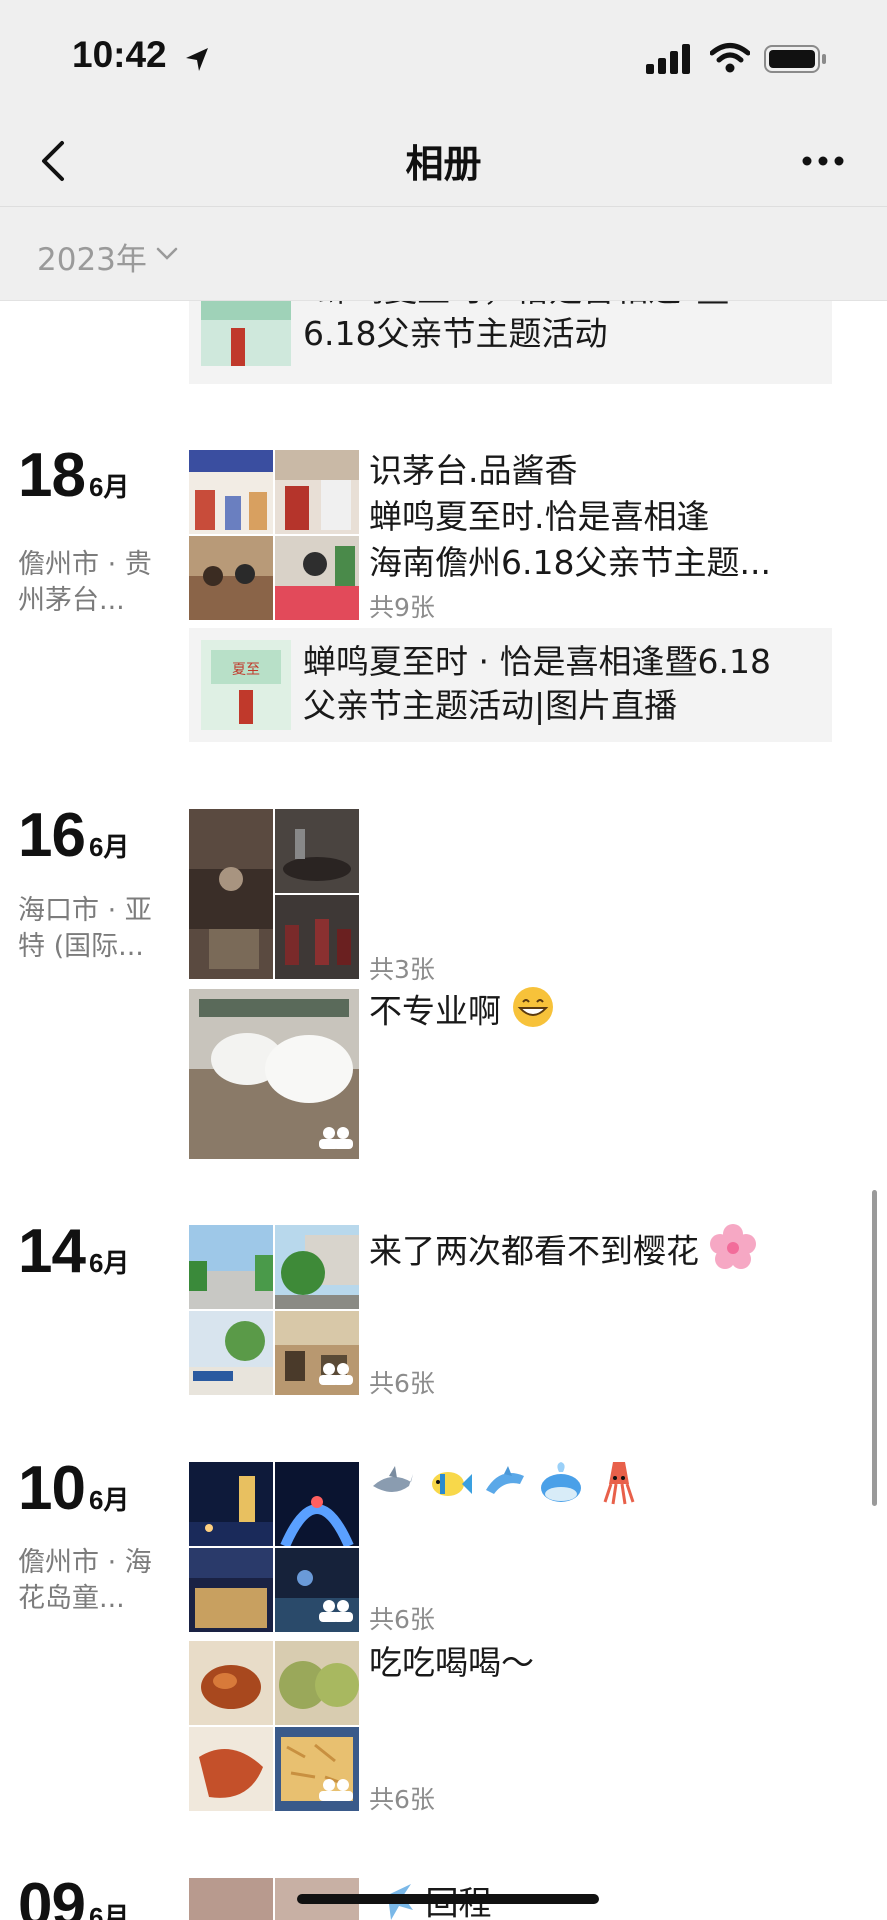 This screenshot has height=1920, width=887. Describe the element at coordinates (435, 1011) in the screenshot. I see `caption-line: 不专业啊` at that location.